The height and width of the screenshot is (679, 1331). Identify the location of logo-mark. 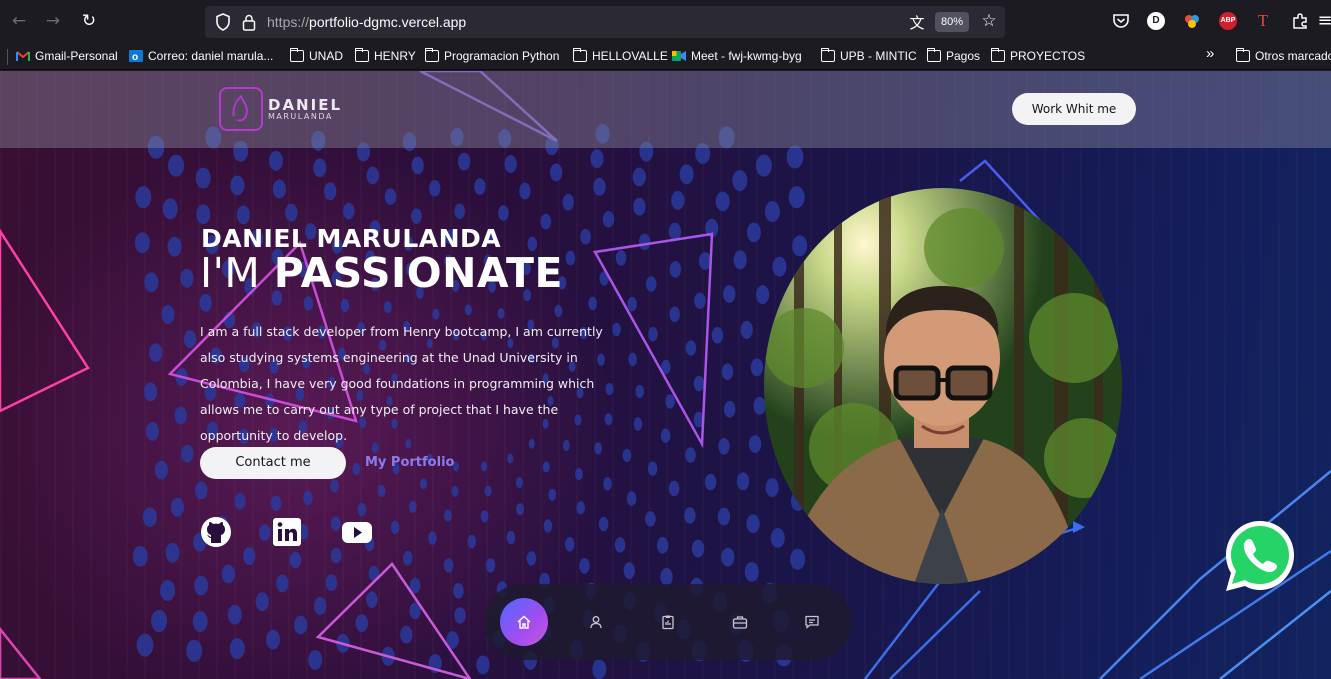
(241, 109).